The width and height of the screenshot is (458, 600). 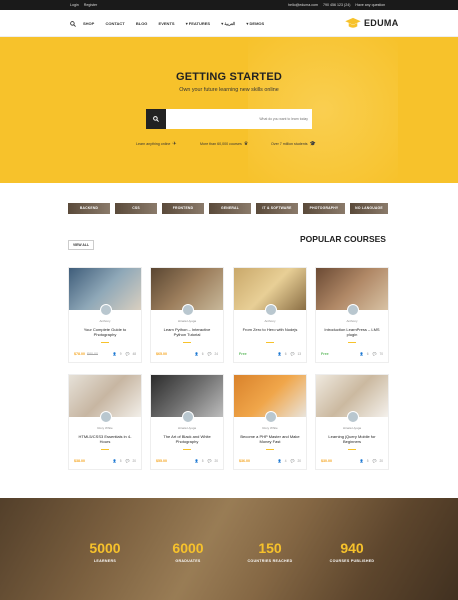 I want to click on course-search, so click(x=229, y=119).